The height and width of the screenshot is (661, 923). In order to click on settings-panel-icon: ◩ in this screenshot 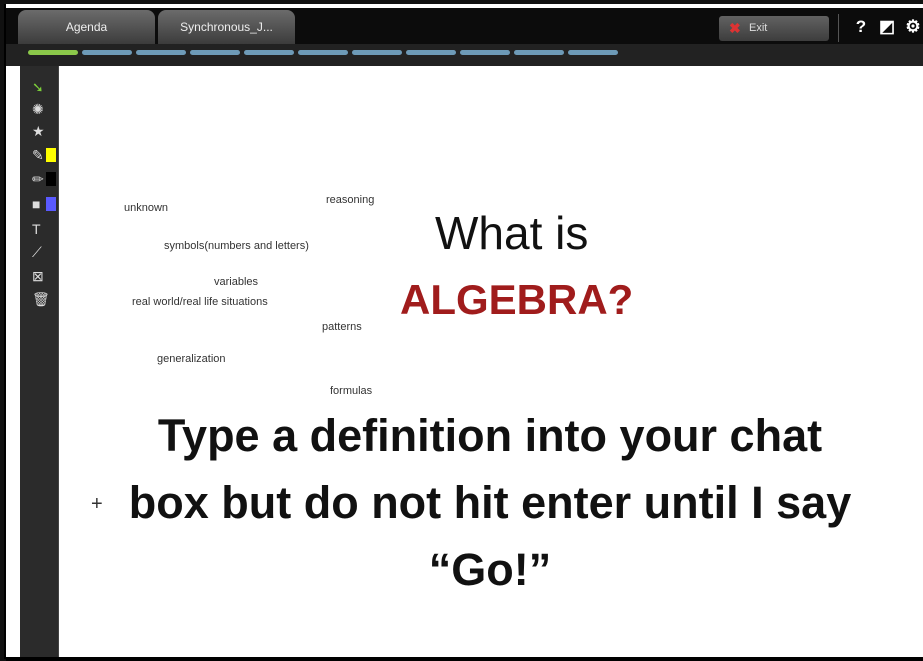, I will do `click(887, 27)`.